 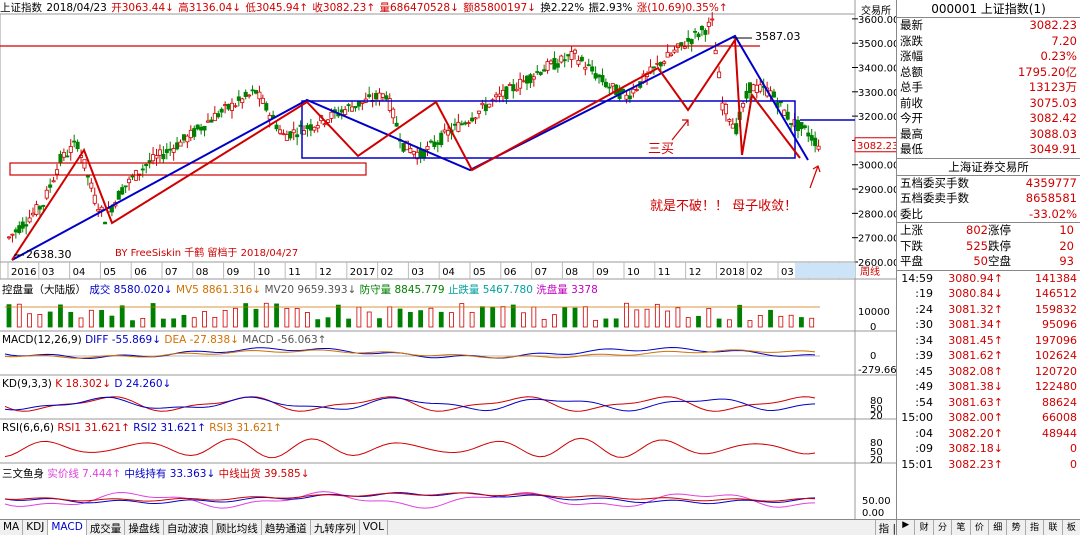 What do you see at coordinates (911, 25) in the screenshot?
I see `quote-label: 最新` at bounding box center [911, 25].